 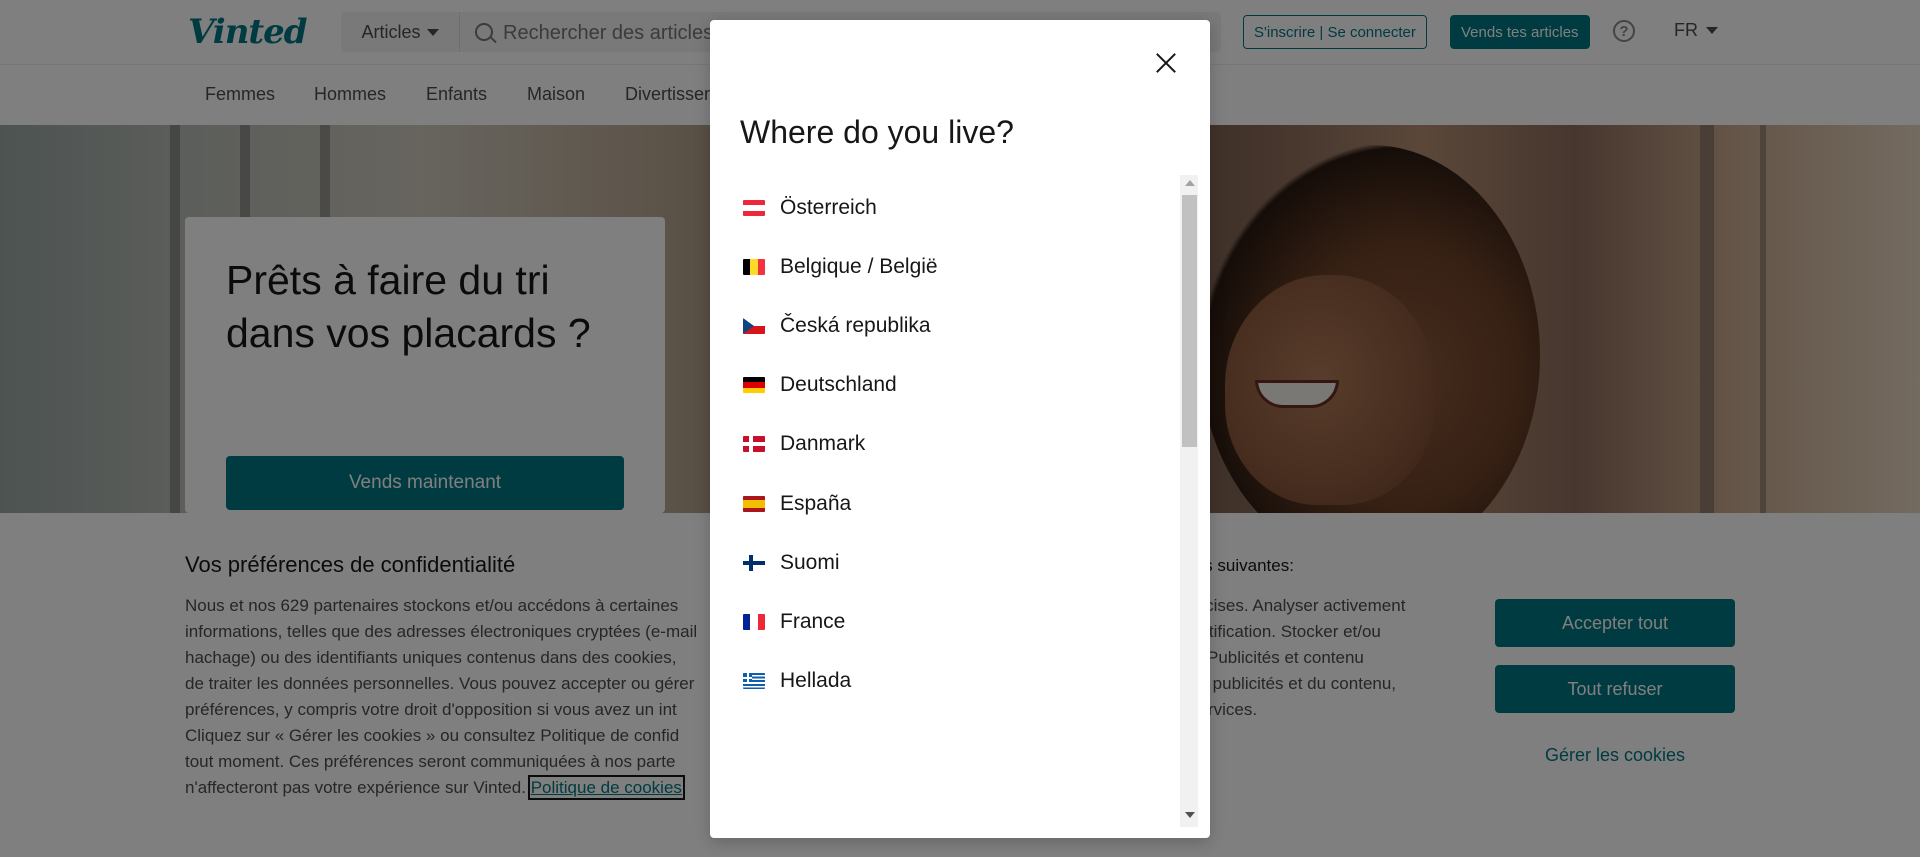 What do you see at coordinates (754, 326) in the screenshot?
I see `czech-flag-icon` at bounding box center [754, 326].